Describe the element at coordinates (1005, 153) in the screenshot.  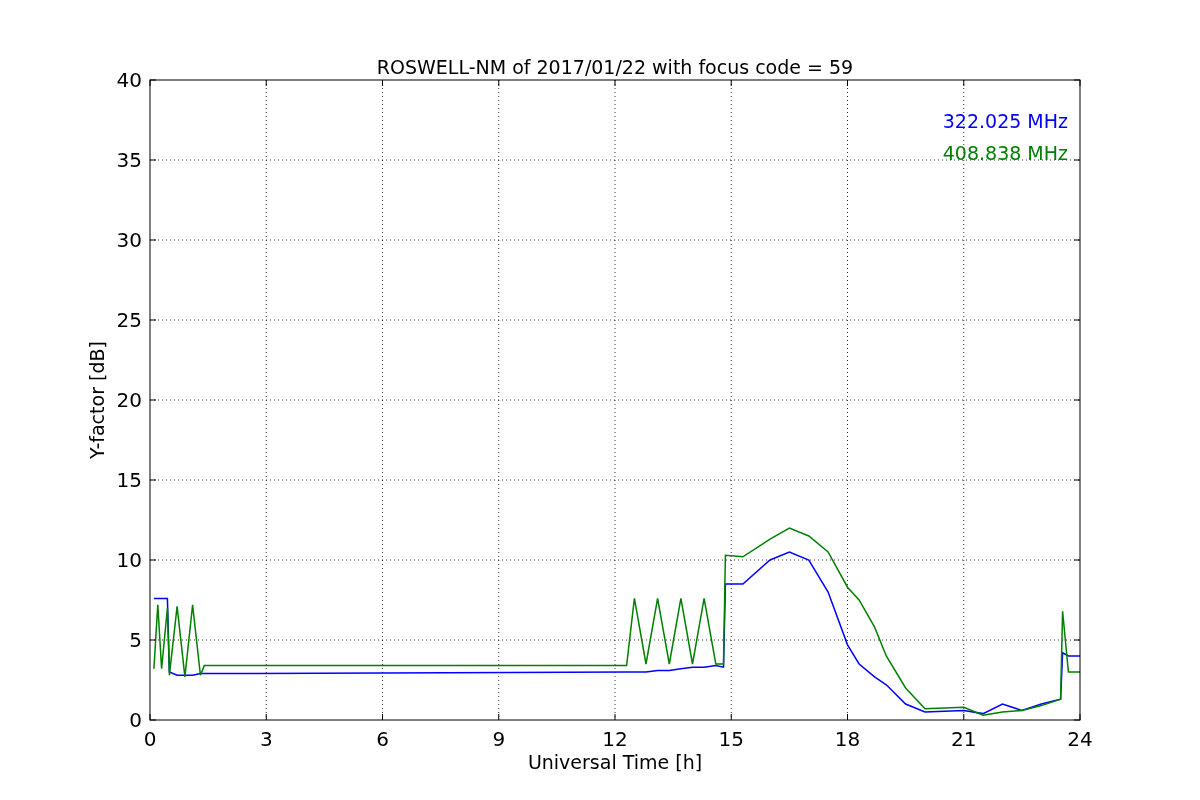
I see `legend-label: 408.838 MHz` at that location.